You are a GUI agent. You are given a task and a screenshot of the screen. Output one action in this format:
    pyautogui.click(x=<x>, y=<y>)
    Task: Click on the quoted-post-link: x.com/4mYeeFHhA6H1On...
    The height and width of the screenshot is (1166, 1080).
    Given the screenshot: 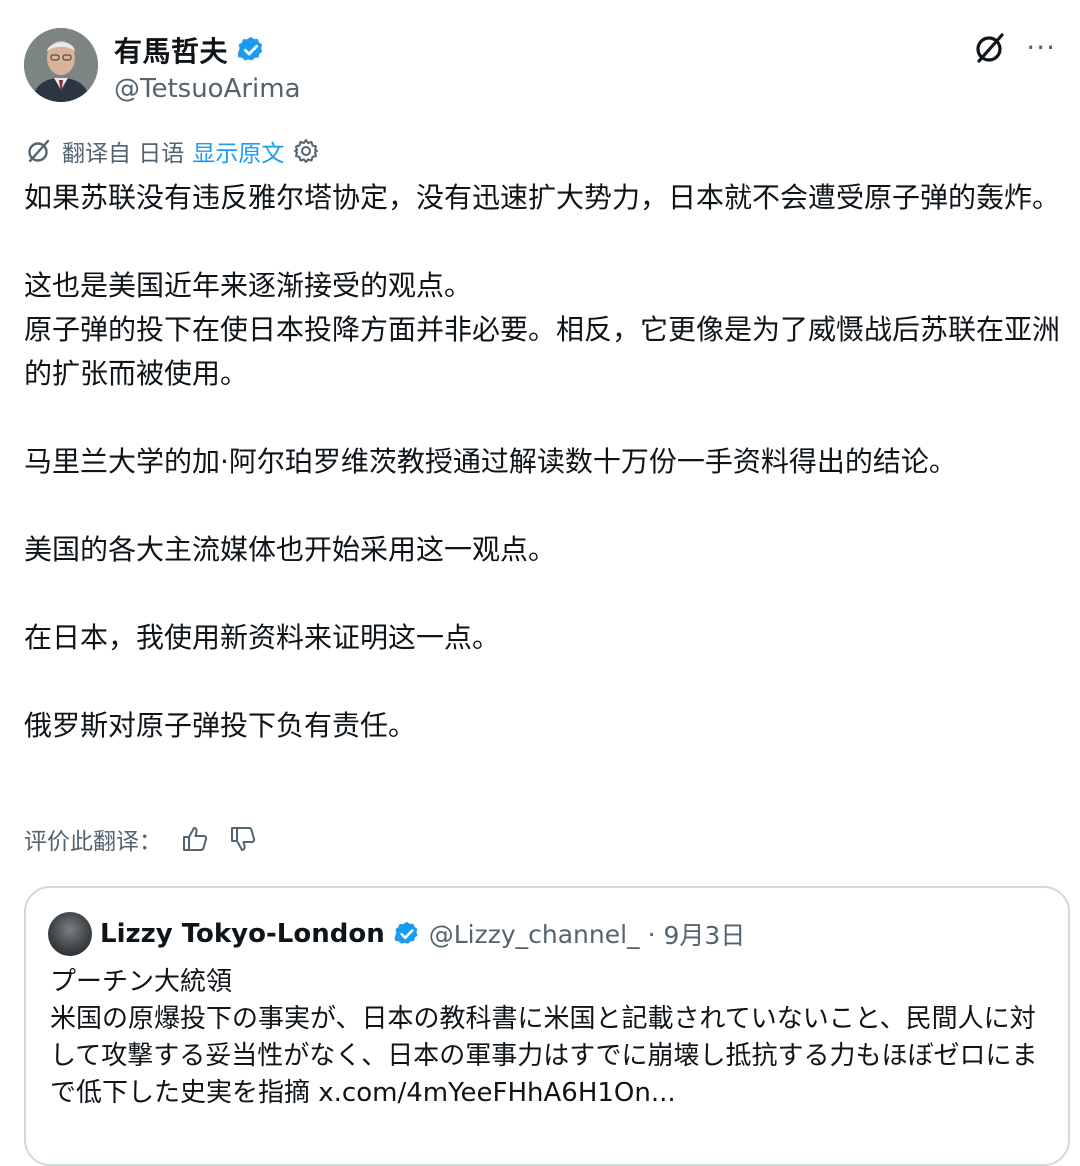 What is the action you would take?
    pyautogui.click(x=496, y=1093)
    